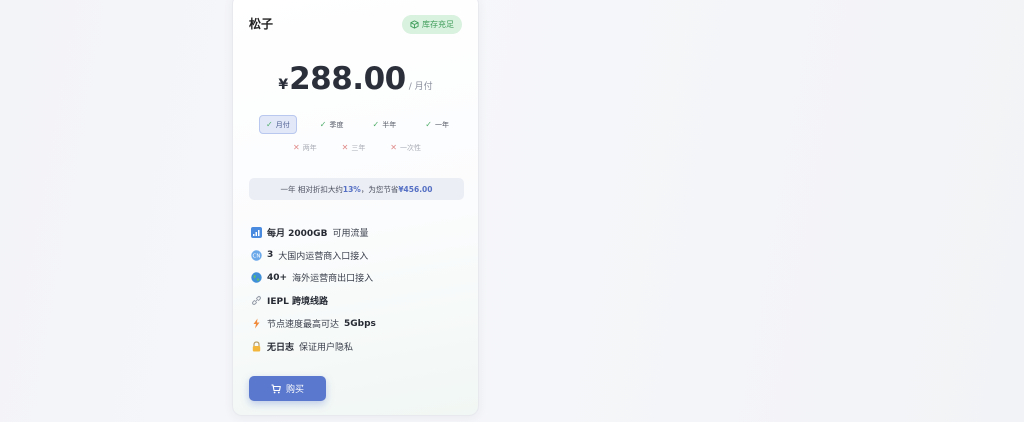 The image size is (1024, 422). I want to click on billing-cycle-options: ✓ 月付 ✓ 季度 ✓ 半年 ✓ 一年, so click(357, 124).